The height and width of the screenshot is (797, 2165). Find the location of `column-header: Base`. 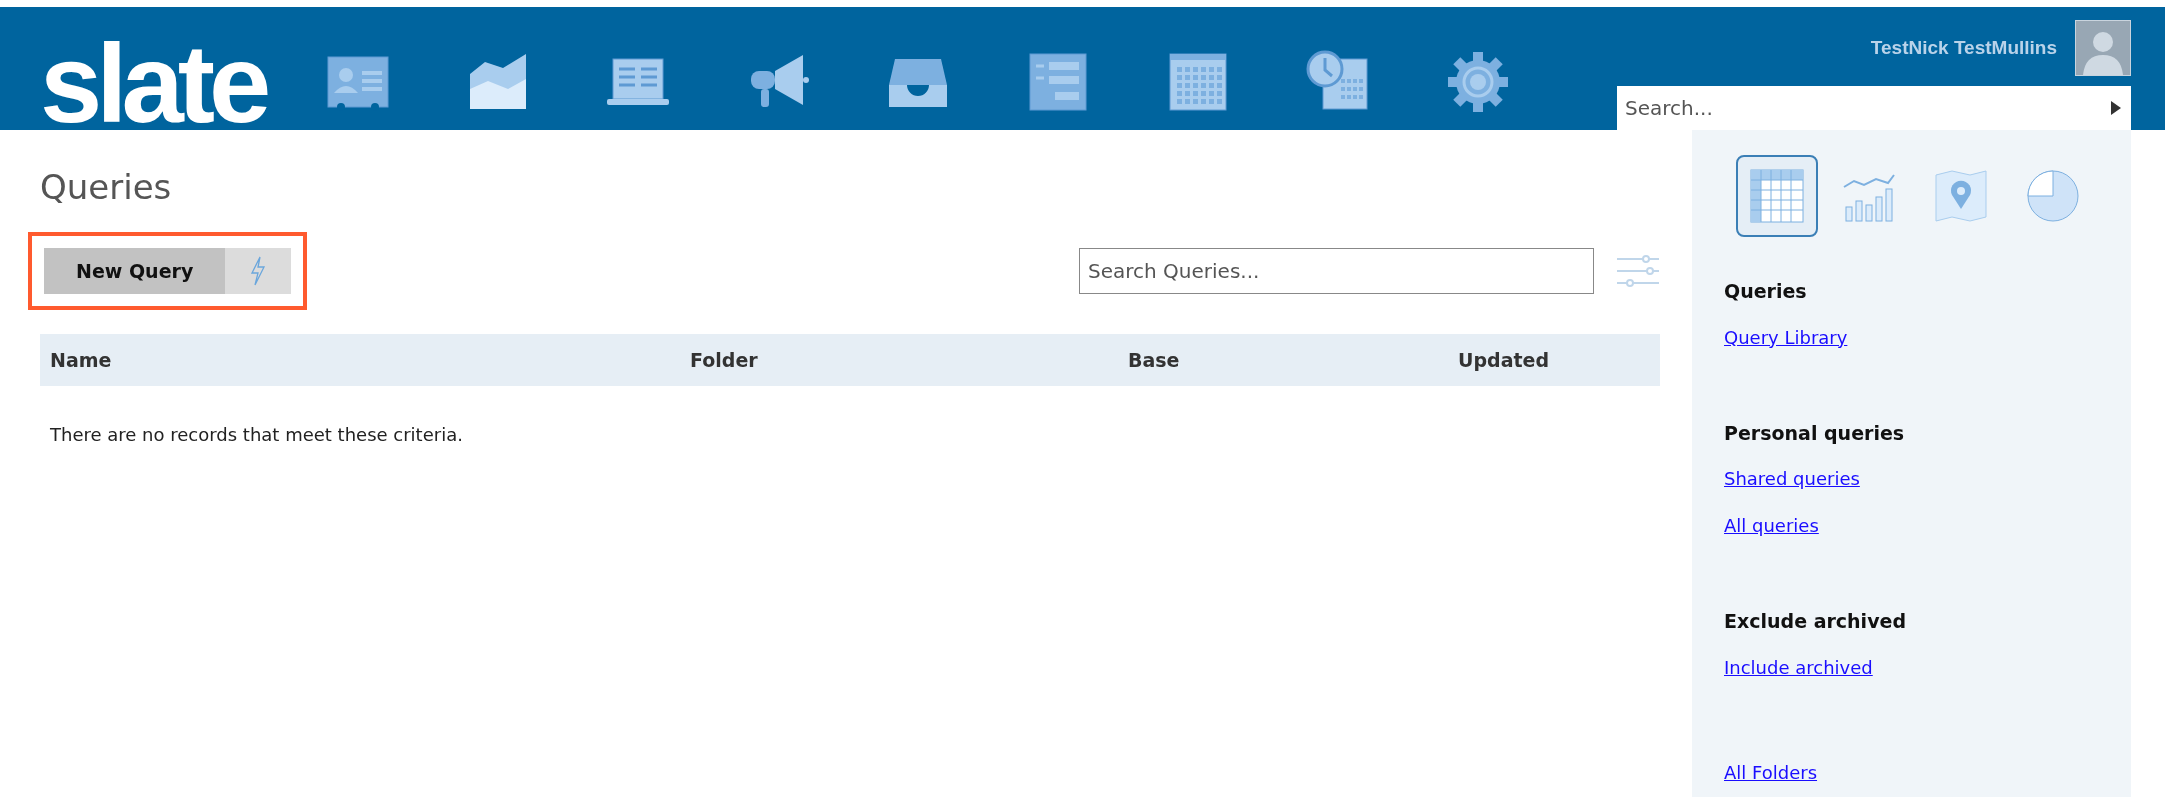

column-header: Base is located at coordinates (1293, 360).